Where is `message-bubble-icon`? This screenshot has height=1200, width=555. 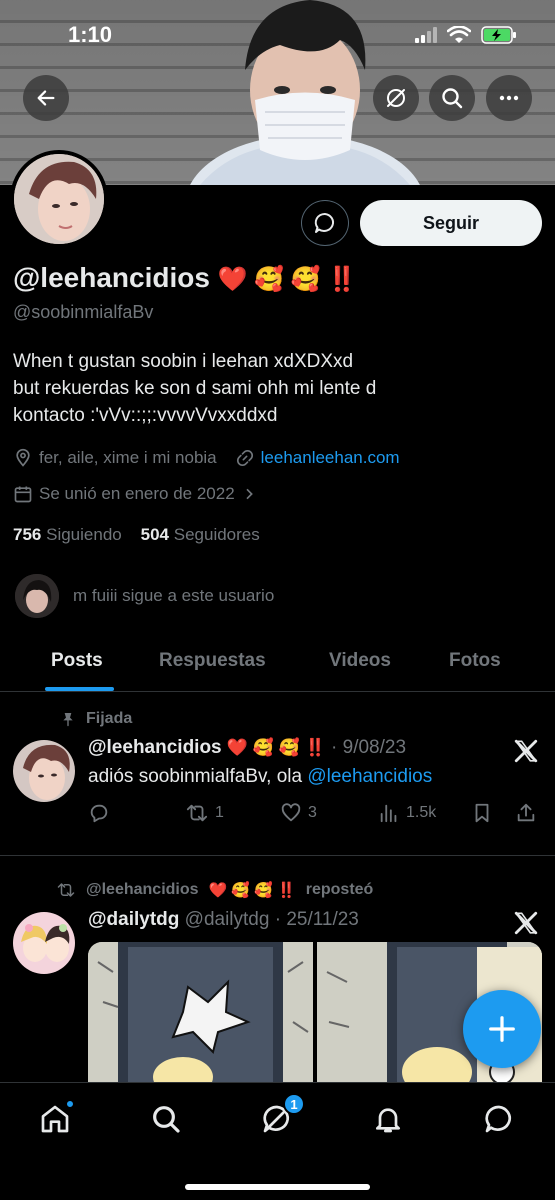 message-bubble-icon is located at coordinates (324, 222).